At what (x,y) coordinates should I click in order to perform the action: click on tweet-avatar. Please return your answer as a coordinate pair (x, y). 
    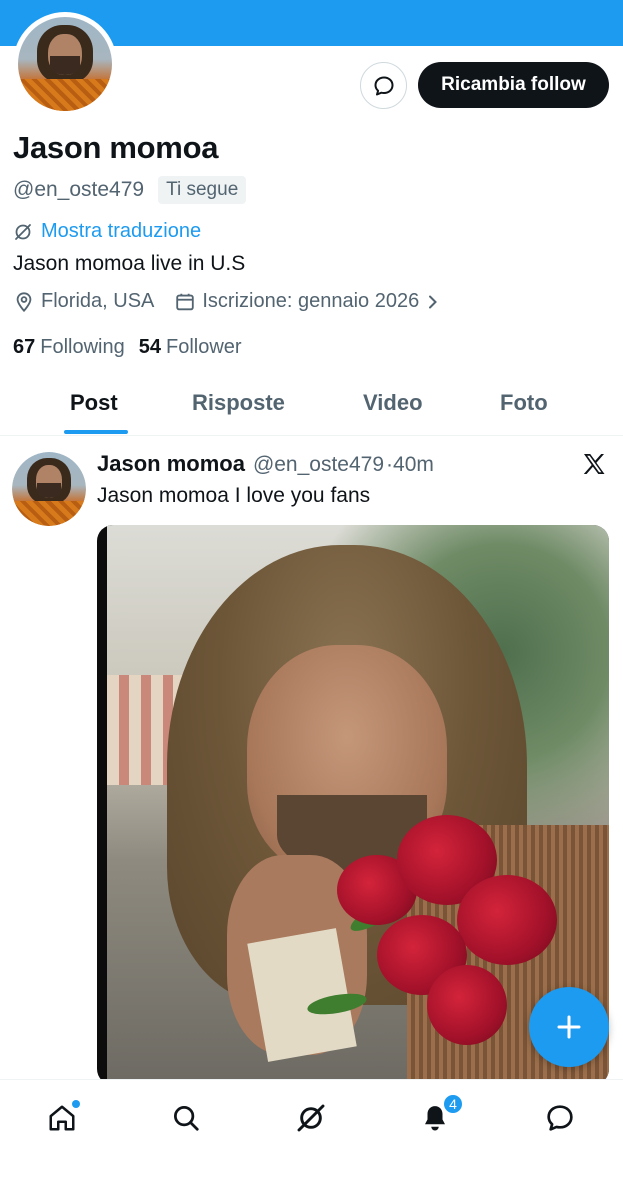
    Looking at the image, I should click on (49, 489).